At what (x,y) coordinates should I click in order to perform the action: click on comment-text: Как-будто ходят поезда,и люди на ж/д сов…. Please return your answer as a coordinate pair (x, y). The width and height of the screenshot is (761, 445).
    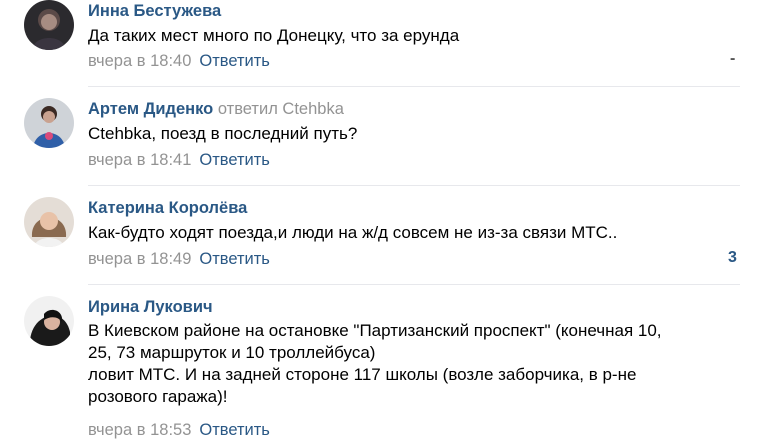
    Looking at the image, I should click on (413, 233).